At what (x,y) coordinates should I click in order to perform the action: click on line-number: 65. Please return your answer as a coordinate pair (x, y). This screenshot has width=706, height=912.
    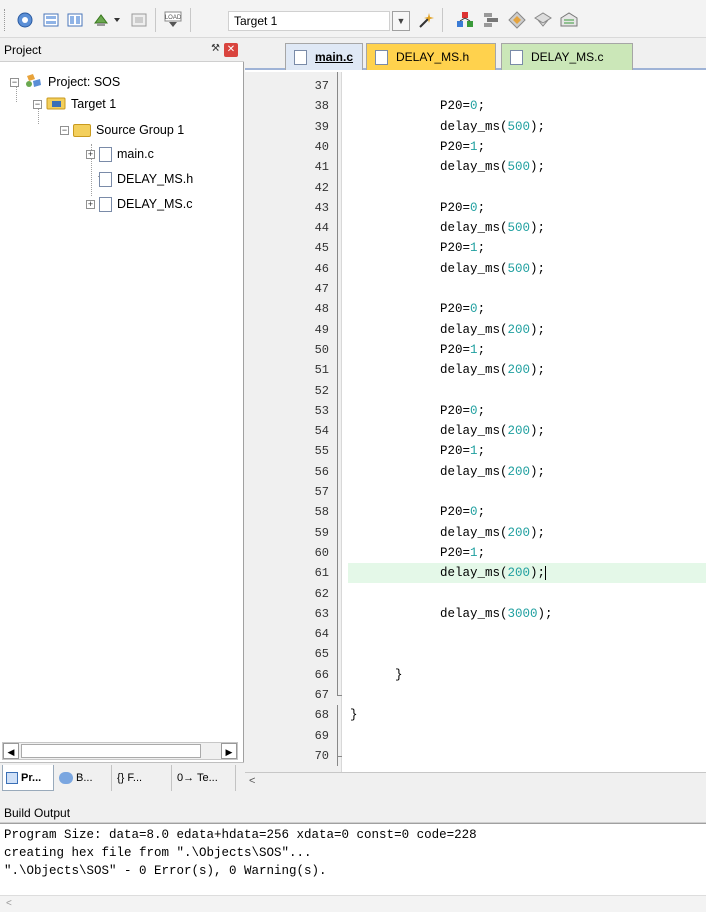
    Looking at the image, I should click on (321, 654).